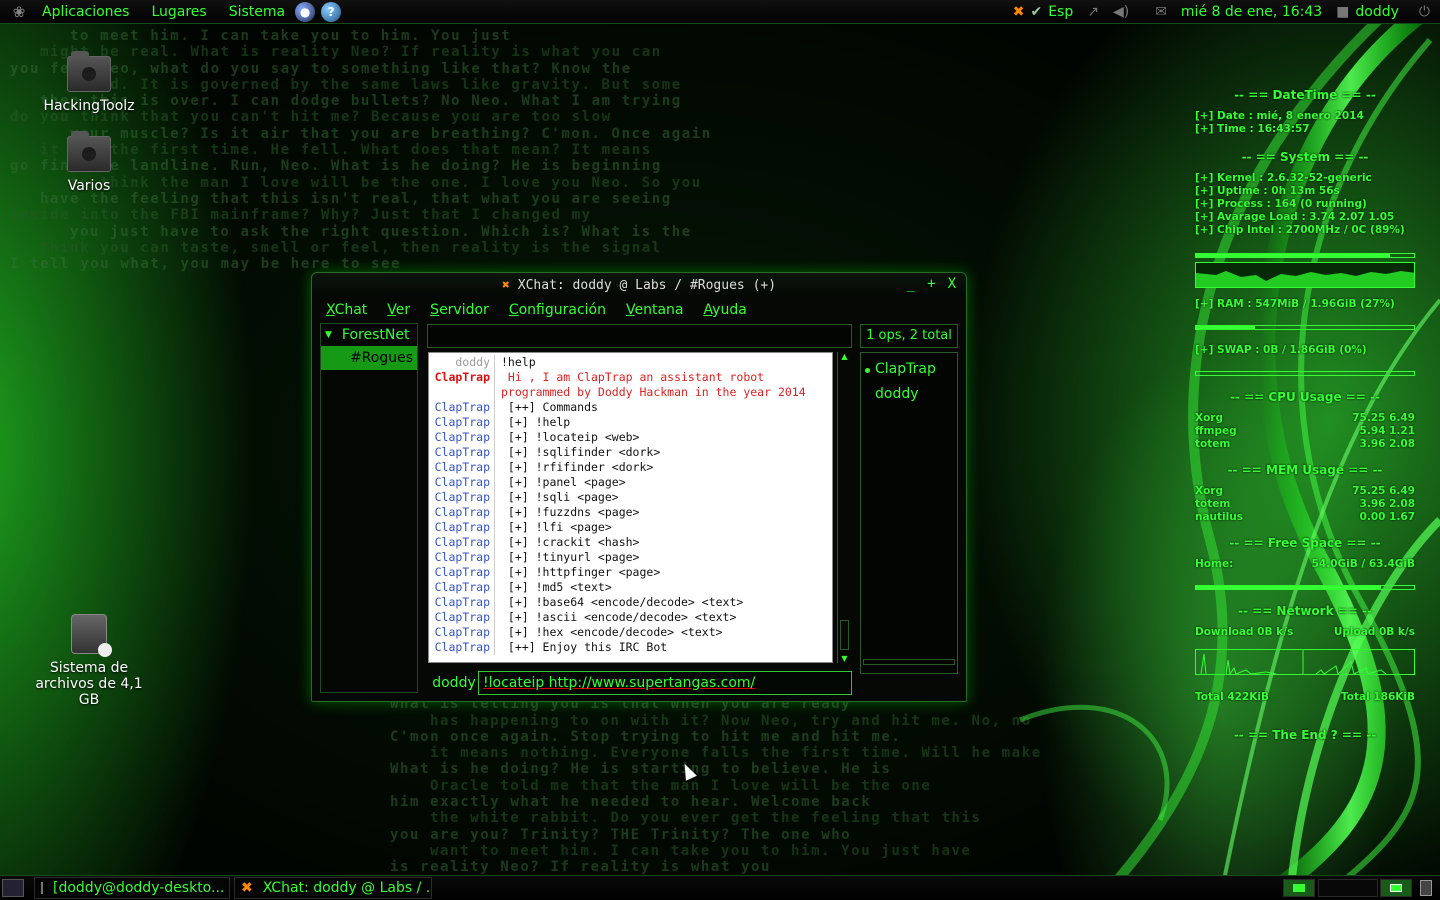 Image resolution: width=1440 pixels, height=900 pixels. I want to click on menu-configuracion: Configuración, so click(557, 310).